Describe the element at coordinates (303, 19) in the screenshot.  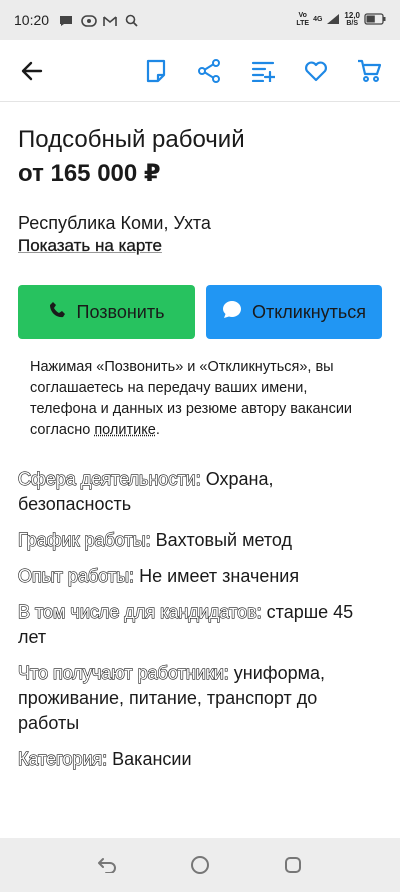
I see `volte-indicator: Vo LTE` at that location.